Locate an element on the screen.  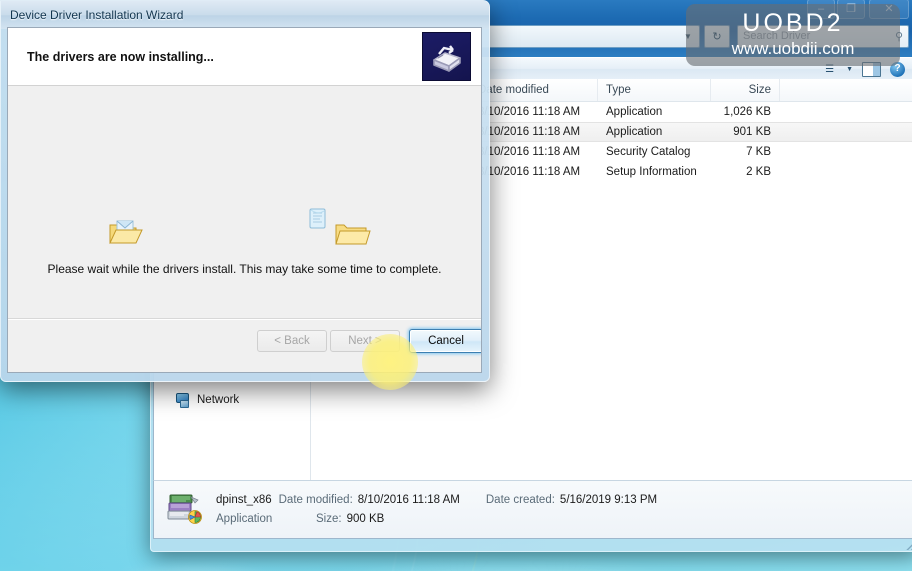
wizard-footer: < Back Next > Cancel is located at coordinates (244, 345).